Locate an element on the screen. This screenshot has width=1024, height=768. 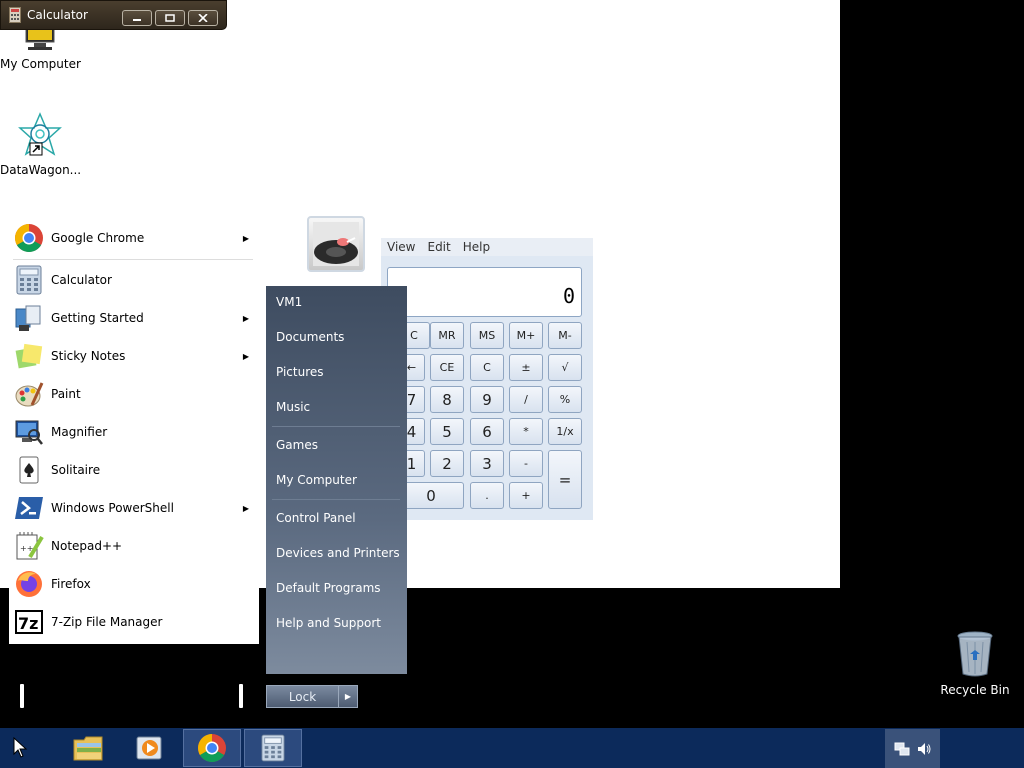
user-avatar is located at coordinates (336, 244).